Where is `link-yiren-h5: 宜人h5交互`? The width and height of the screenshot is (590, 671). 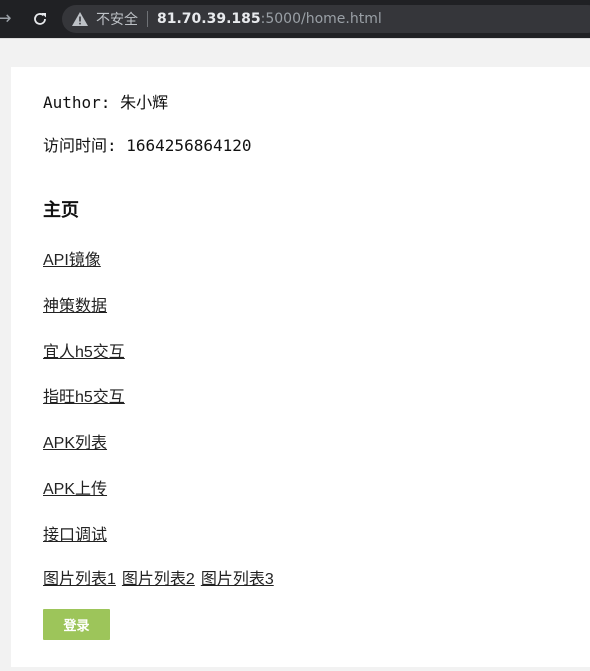
link-yiren-h5: 宜人h5交互 is located at coordinates (84, 350).